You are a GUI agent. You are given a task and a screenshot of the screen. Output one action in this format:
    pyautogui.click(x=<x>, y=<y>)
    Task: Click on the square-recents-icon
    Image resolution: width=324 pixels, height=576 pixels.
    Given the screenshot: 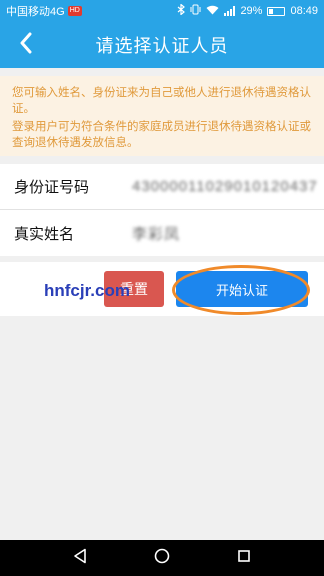 What is the action you would take?
    pyautogui.click(x=244, y=558)
    